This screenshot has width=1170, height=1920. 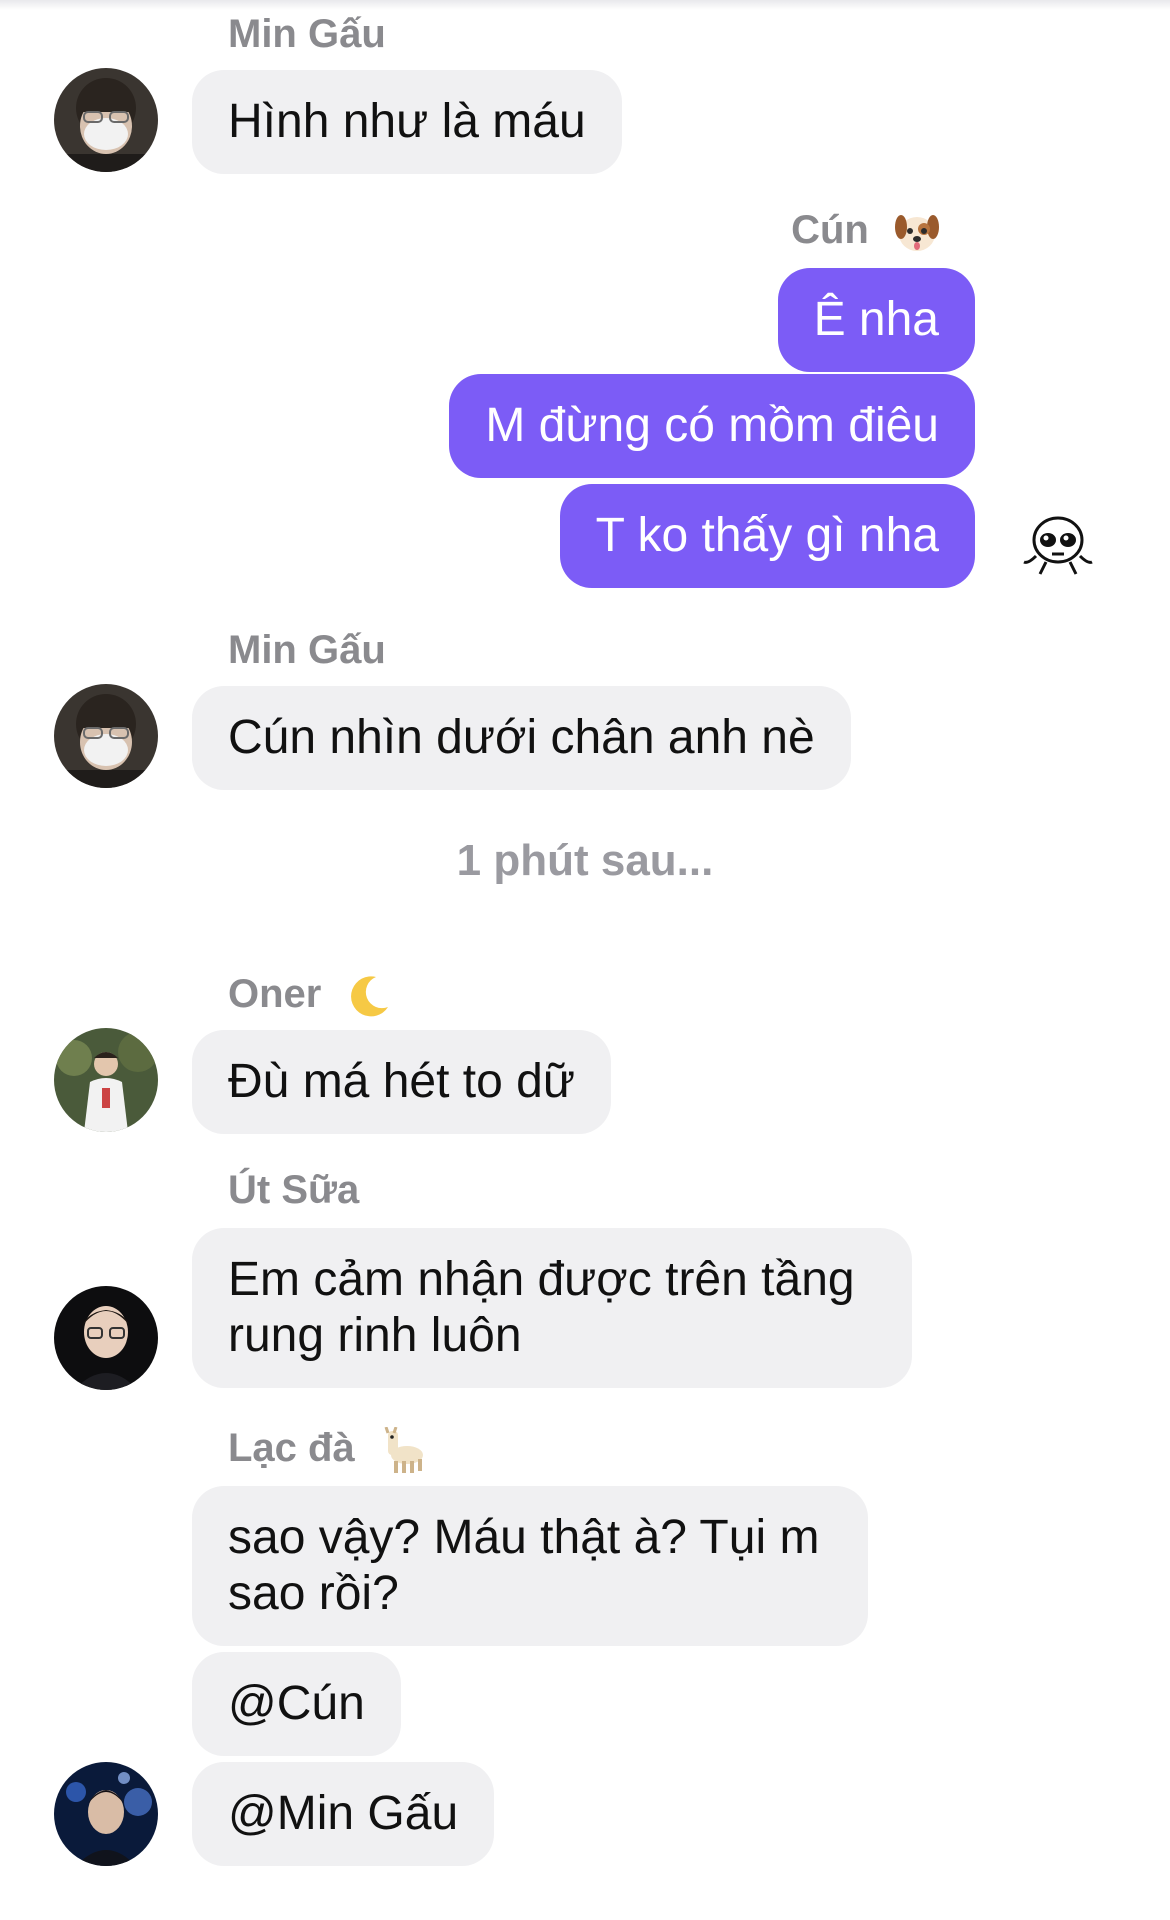 I want to click on message-bubble: sao vậy? Máu thật à? Tụi m sao rồi?, so click(x=530, y=1566).